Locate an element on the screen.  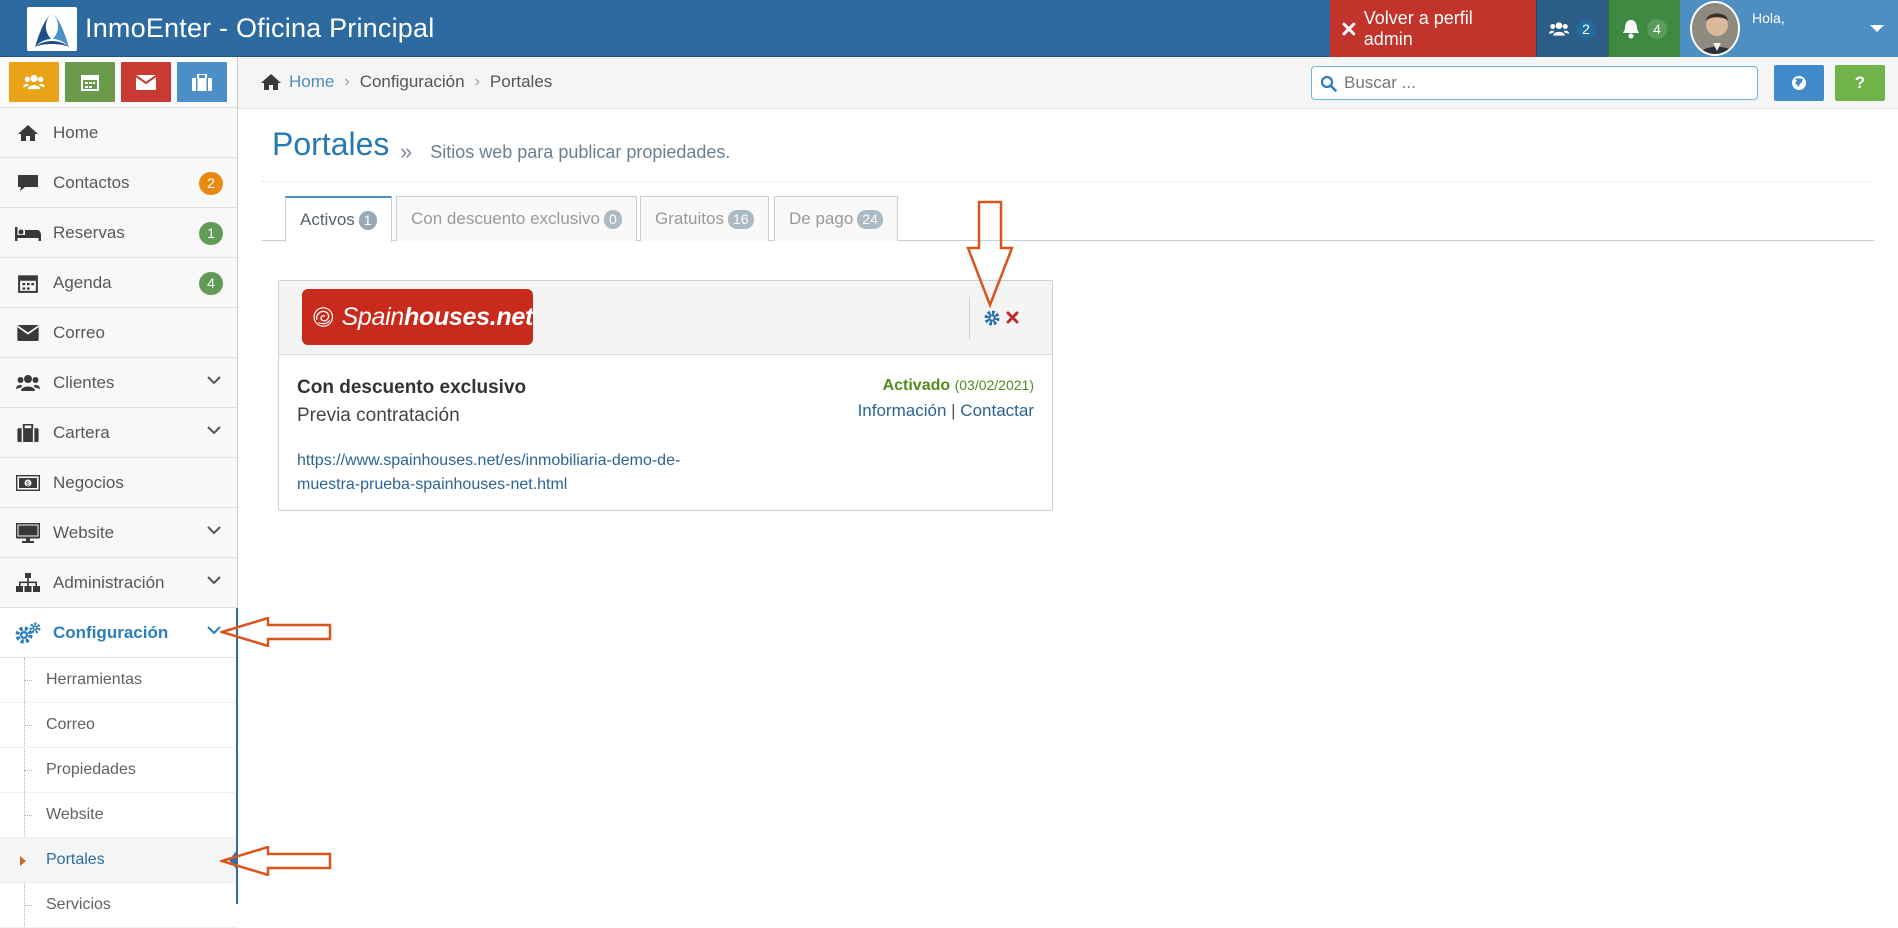
tab-con-descuento-exclusivo: Con descuento exclusivo 0 is located at coordinates (516, 218).